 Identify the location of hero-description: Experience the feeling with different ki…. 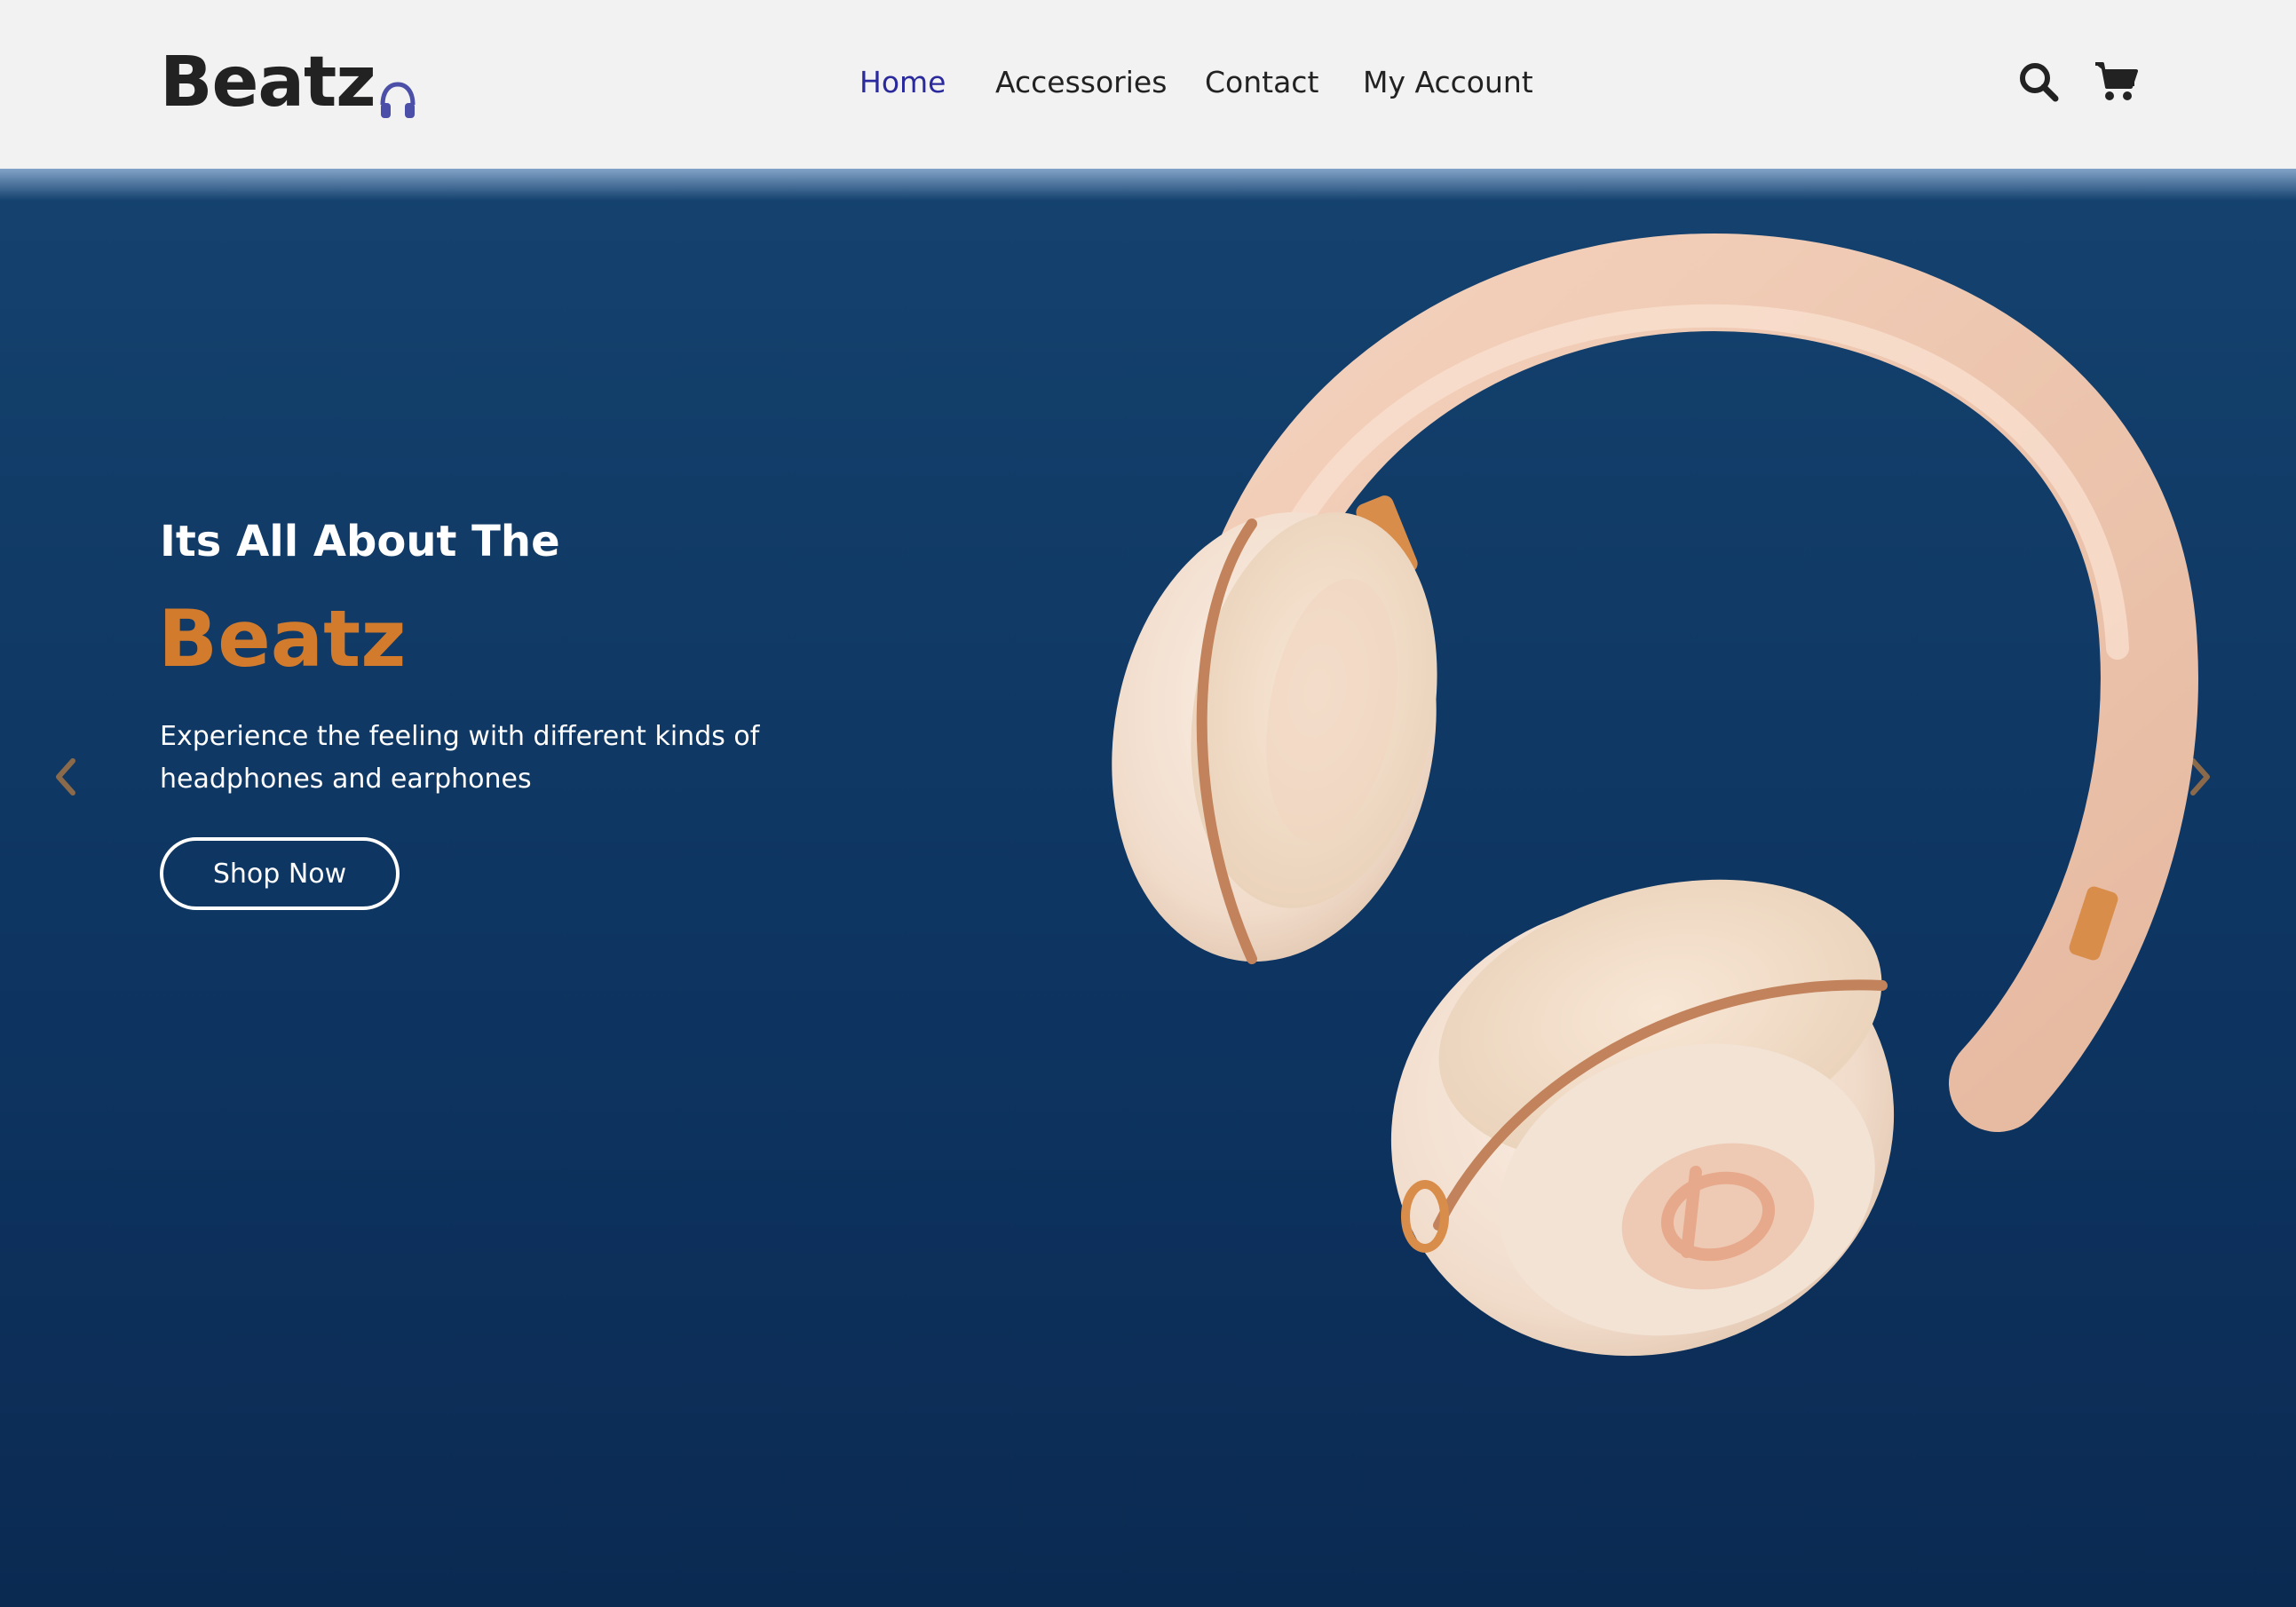
(460, 758).